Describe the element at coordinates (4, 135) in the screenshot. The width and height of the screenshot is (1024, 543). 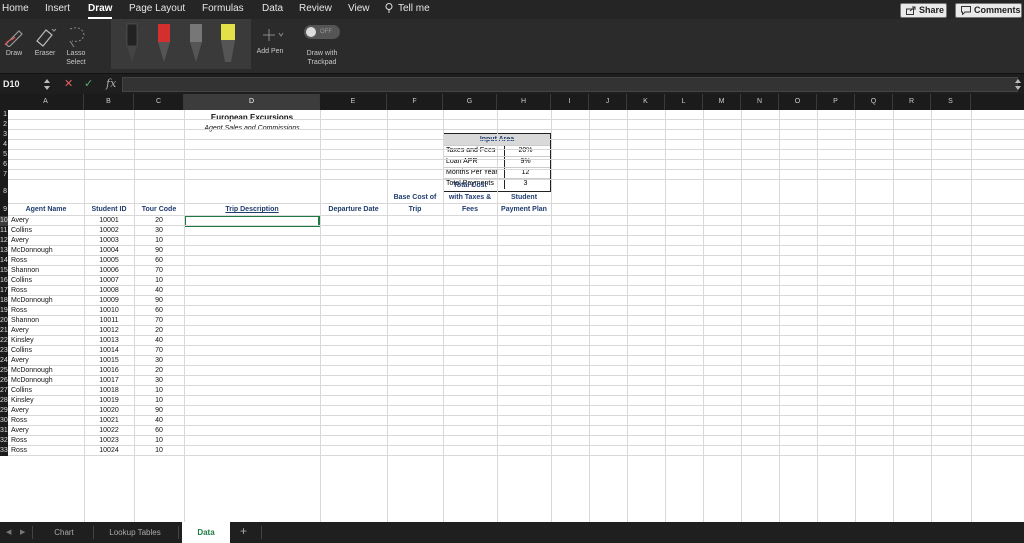
I see `row-header: 3` at that location.